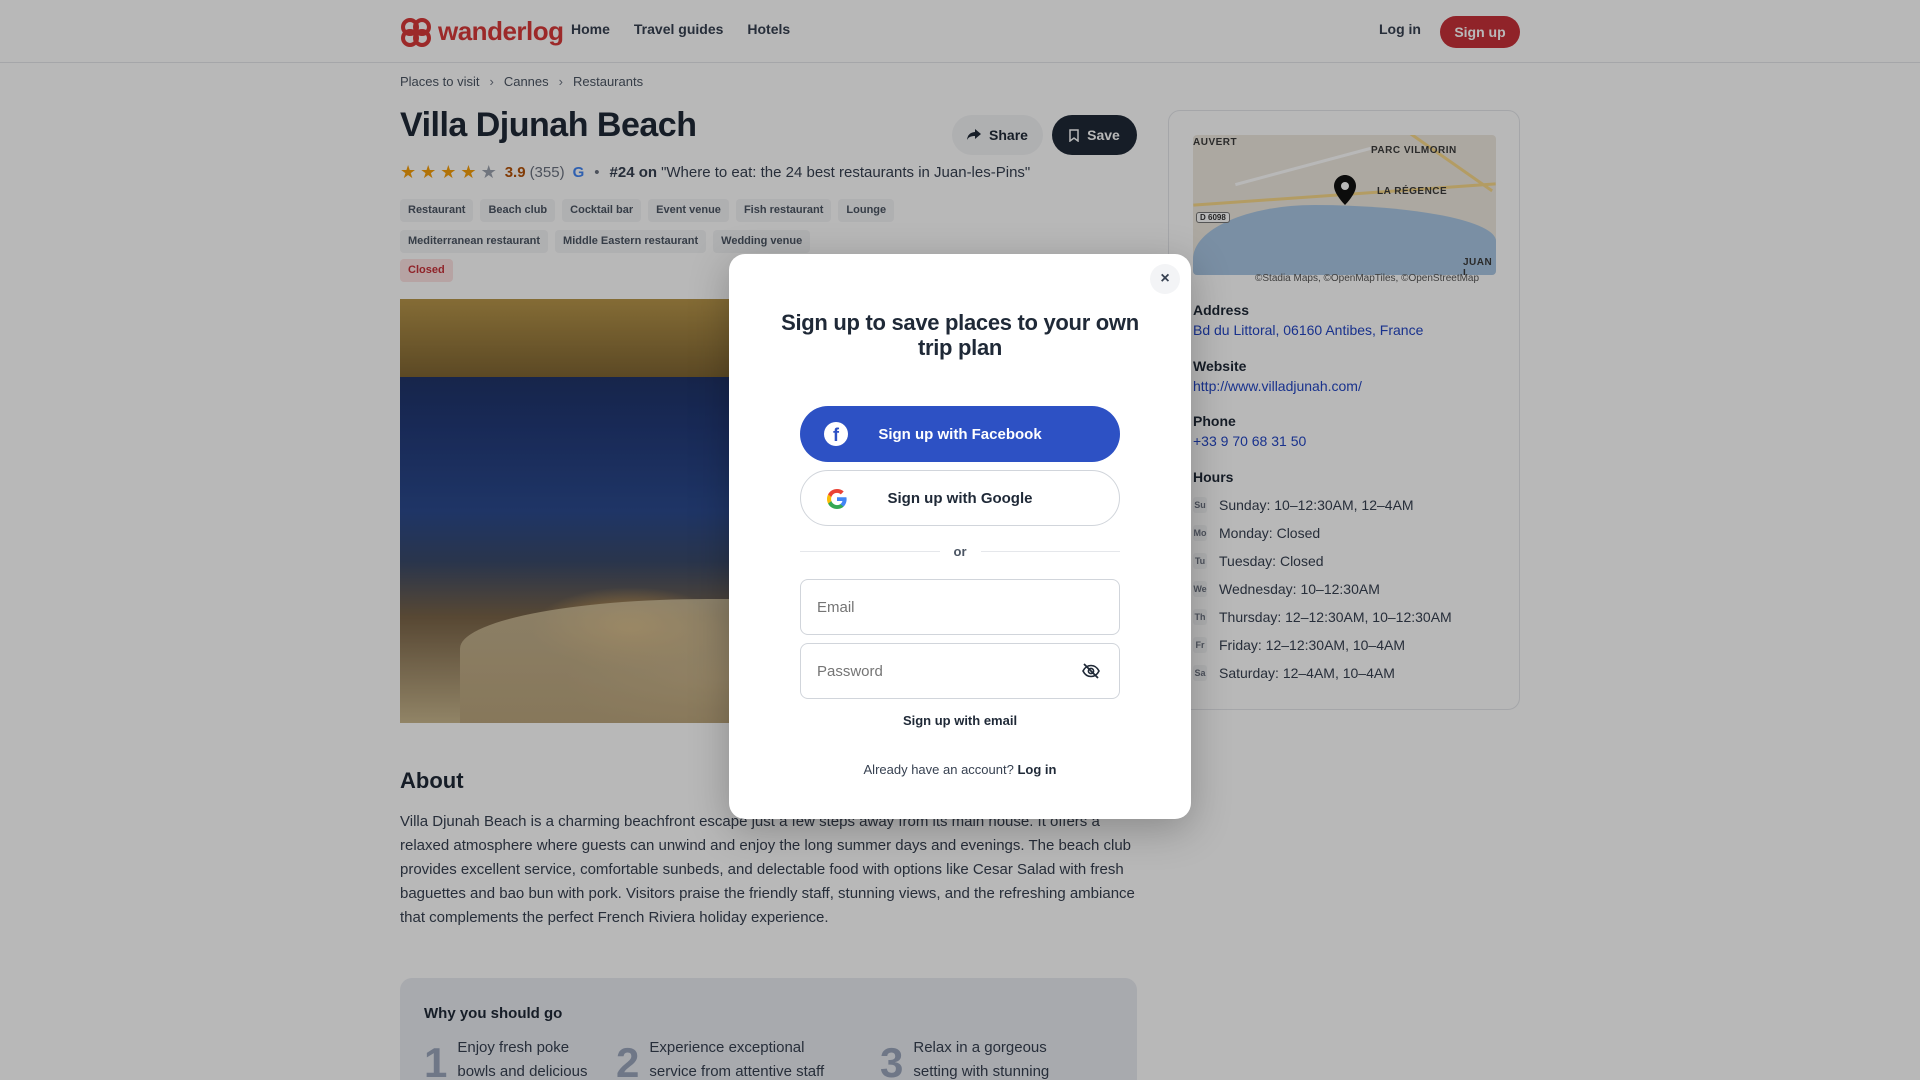  I want to click on facebook-signup-button: f Sign up with Facebook, so click(960, 434).